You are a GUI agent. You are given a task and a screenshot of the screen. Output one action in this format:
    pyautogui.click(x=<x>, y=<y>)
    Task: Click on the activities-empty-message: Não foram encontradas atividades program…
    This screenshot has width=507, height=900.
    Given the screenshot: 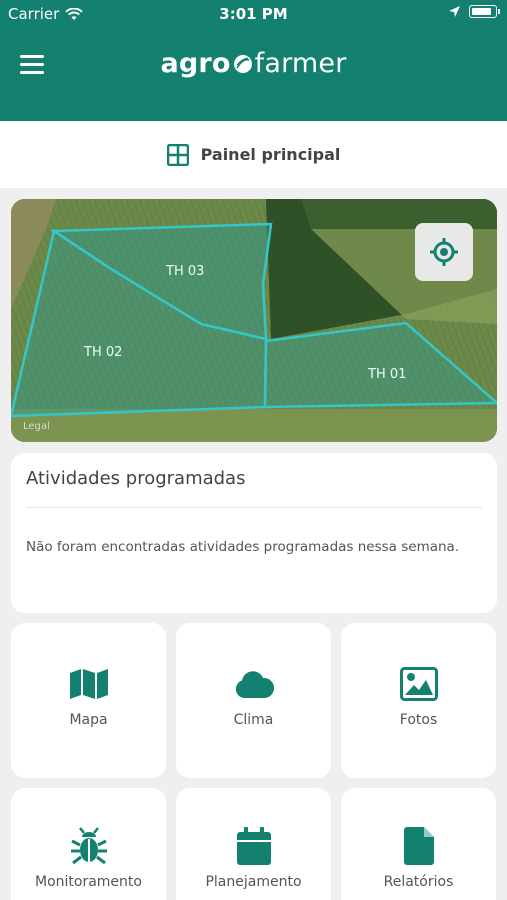 What is the action you would take?
    pyautogui.click(x=243, y=547)
    